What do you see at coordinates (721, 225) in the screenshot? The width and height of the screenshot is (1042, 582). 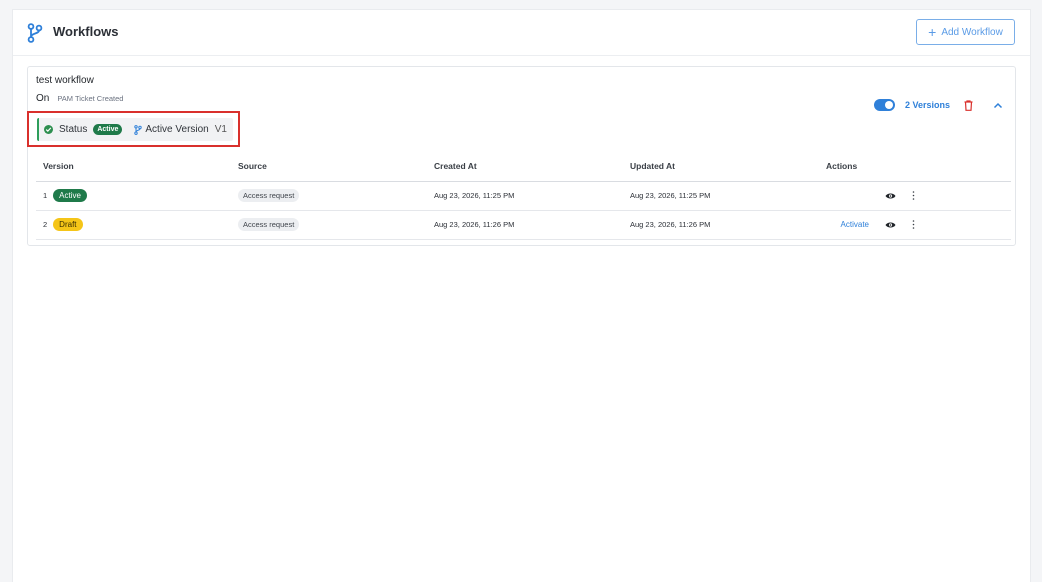 I see `updated-cell: Aug 23, 2026, 11:26 PM` at bounding box center [721, 225].